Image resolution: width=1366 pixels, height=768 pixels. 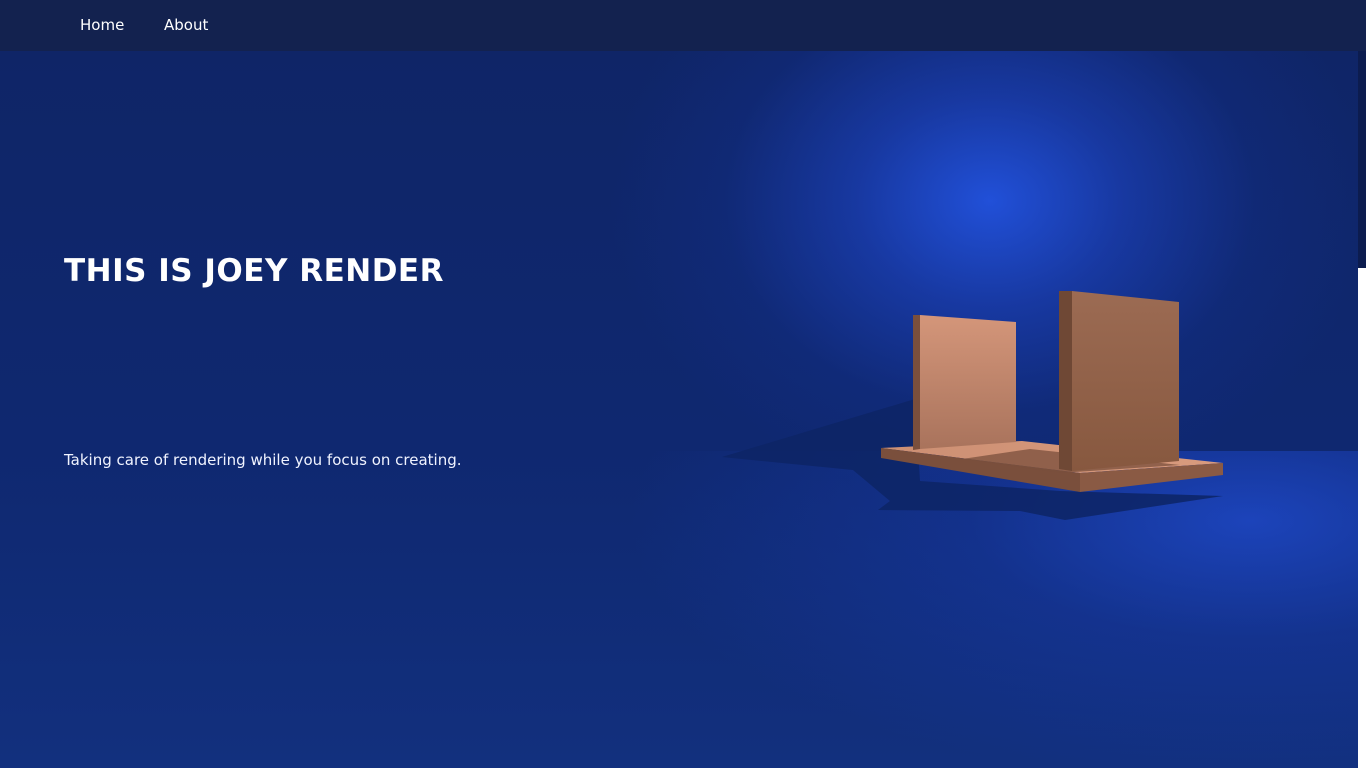 I want to click on nav-link-home: Home, so click(x=102, y=25).